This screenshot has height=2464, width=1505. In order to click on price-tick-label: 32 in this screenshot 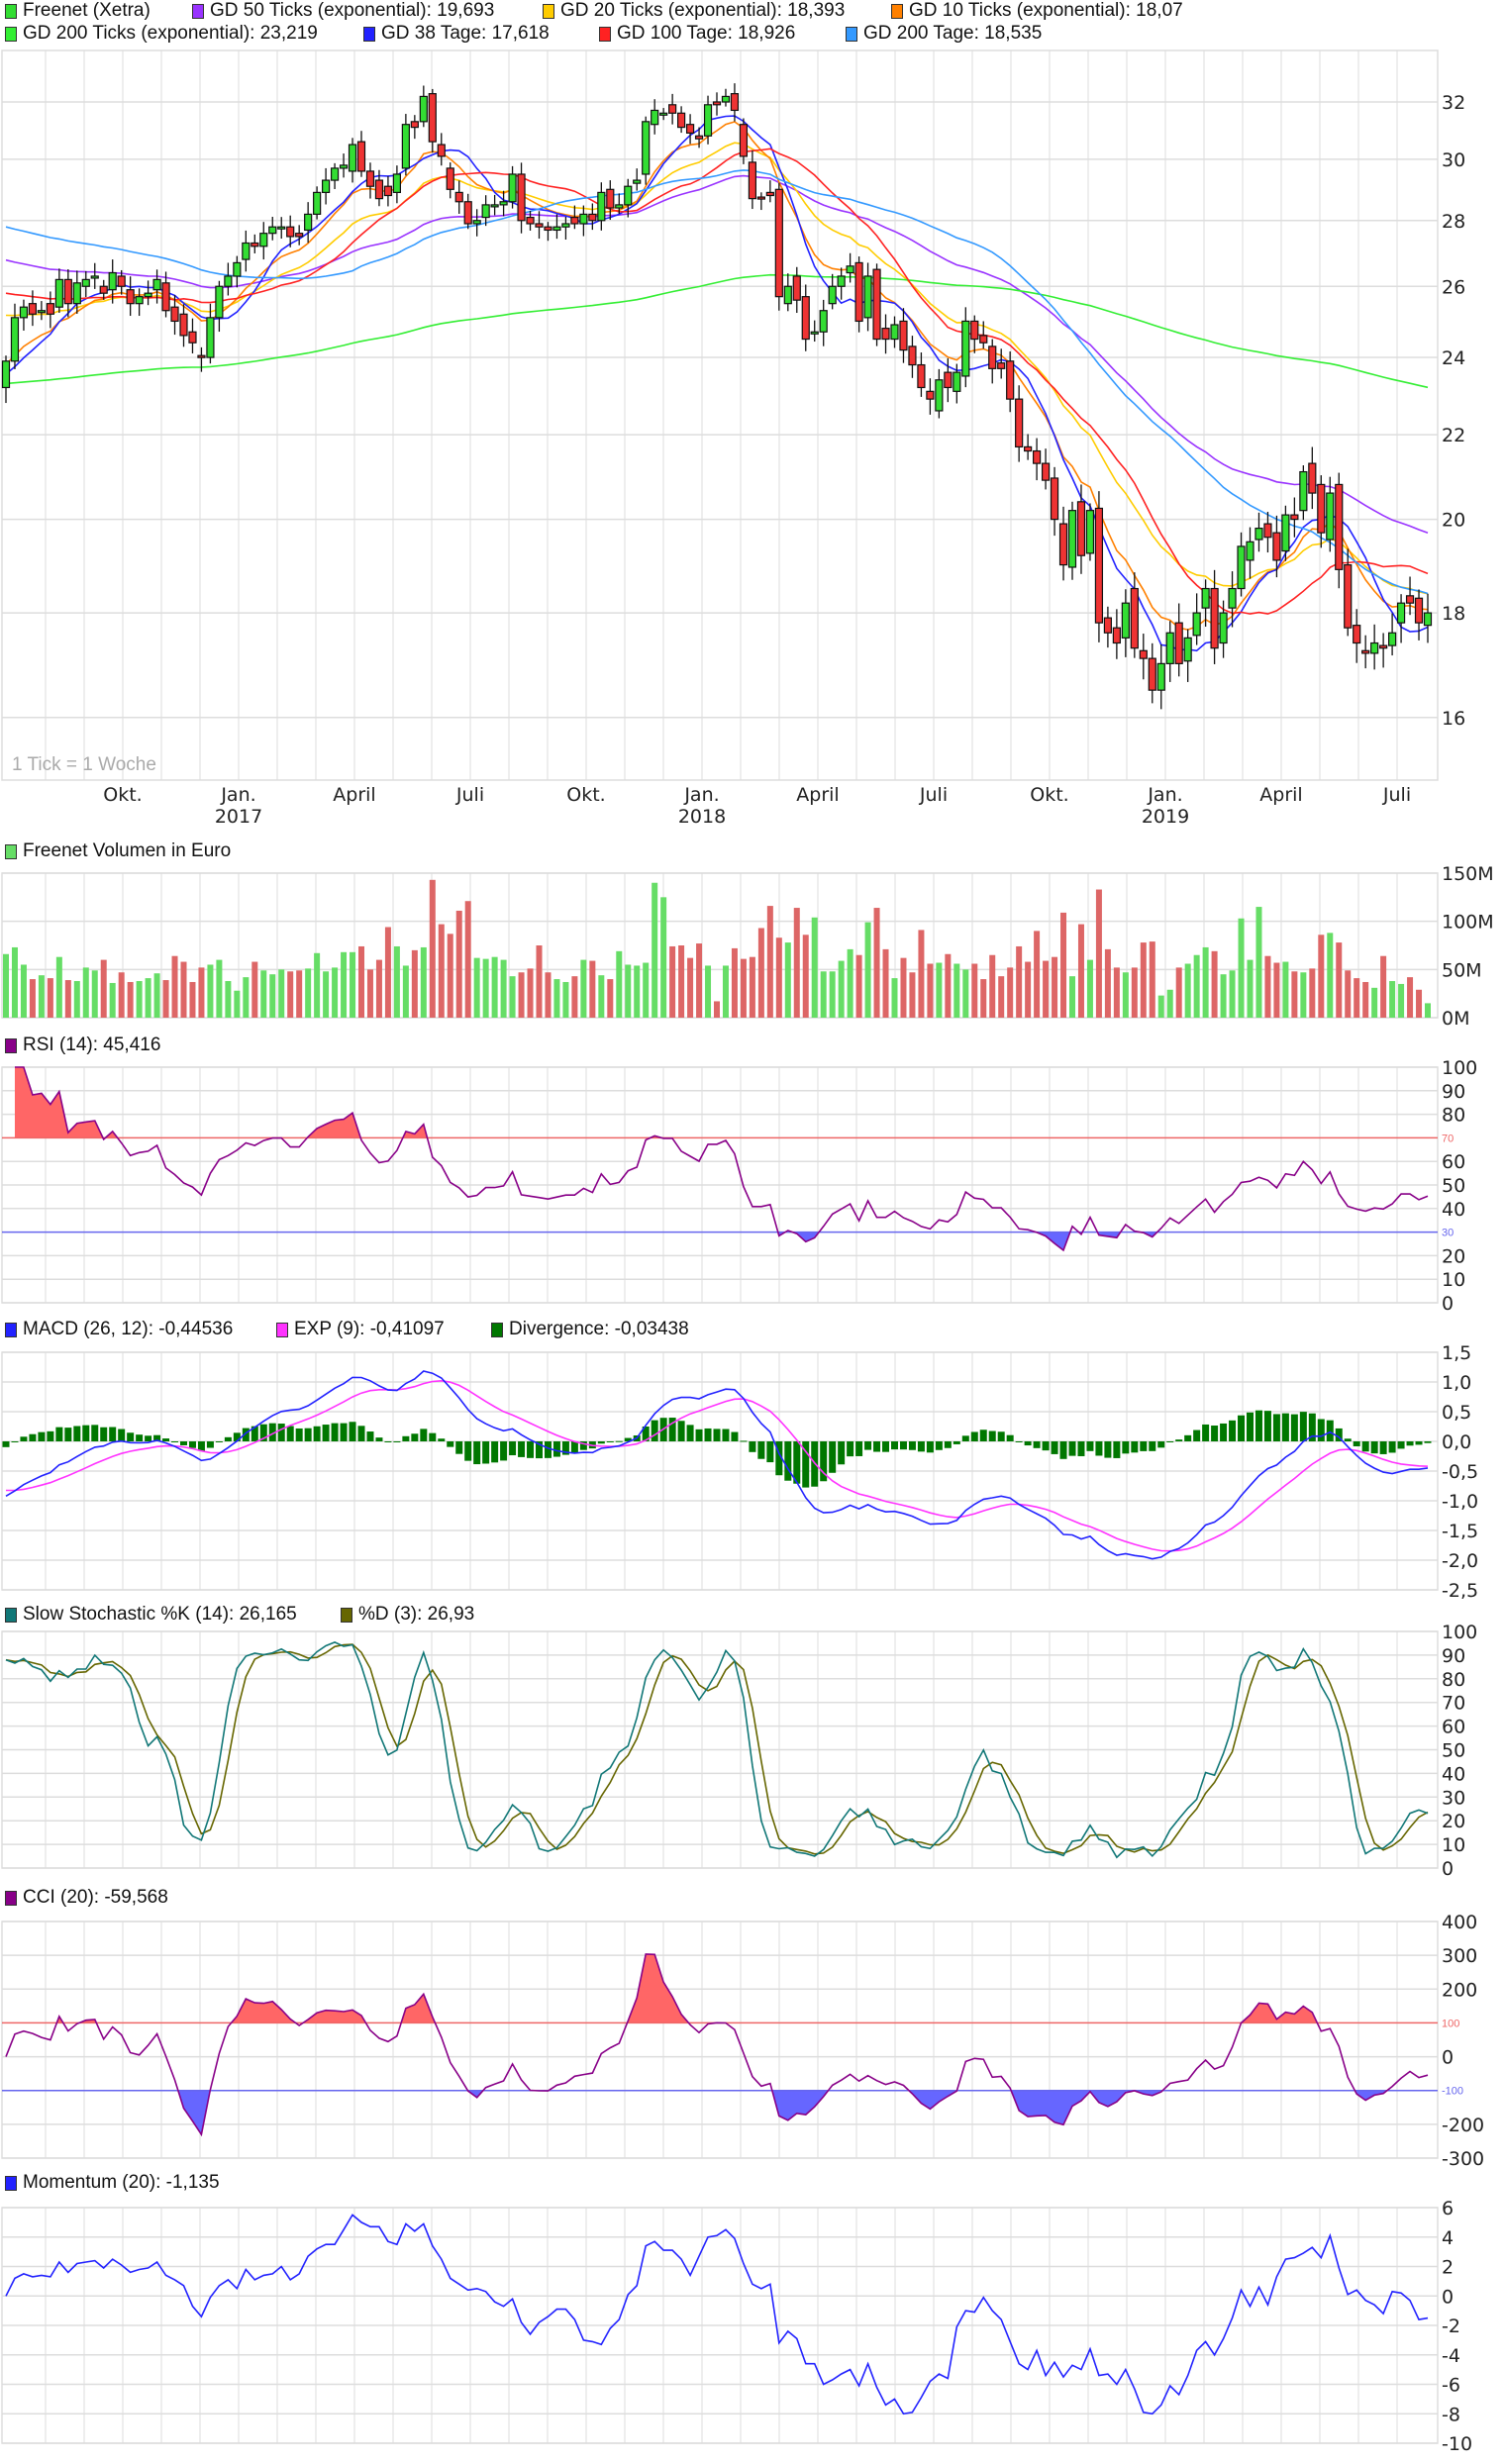, I will do `click(1453, 103)`.